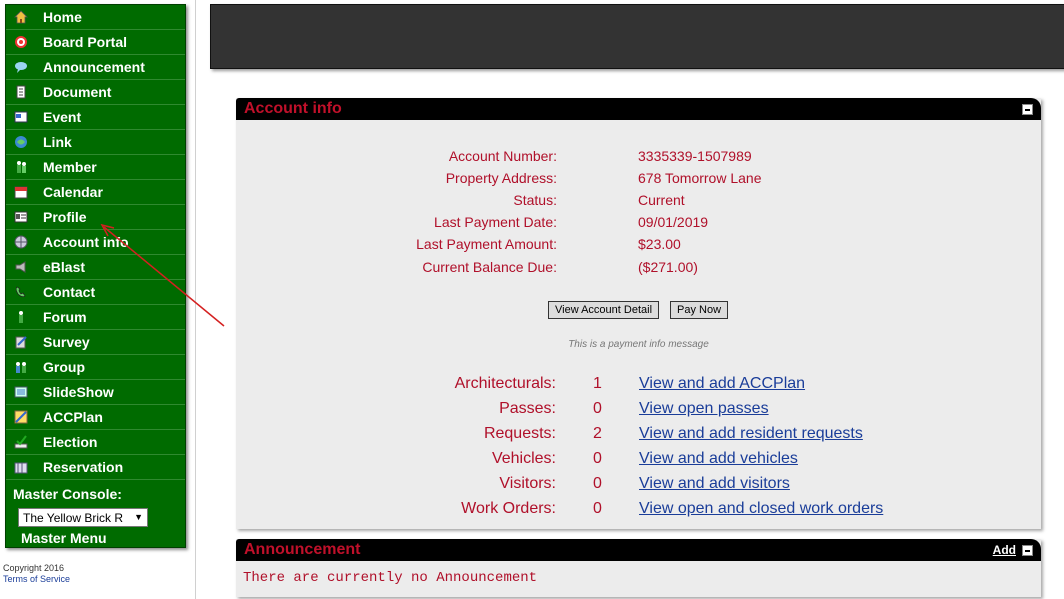 This screenshot has height=599, width=1064. I want to click on sidebar-item-label: Reservation, so click(83, 467).